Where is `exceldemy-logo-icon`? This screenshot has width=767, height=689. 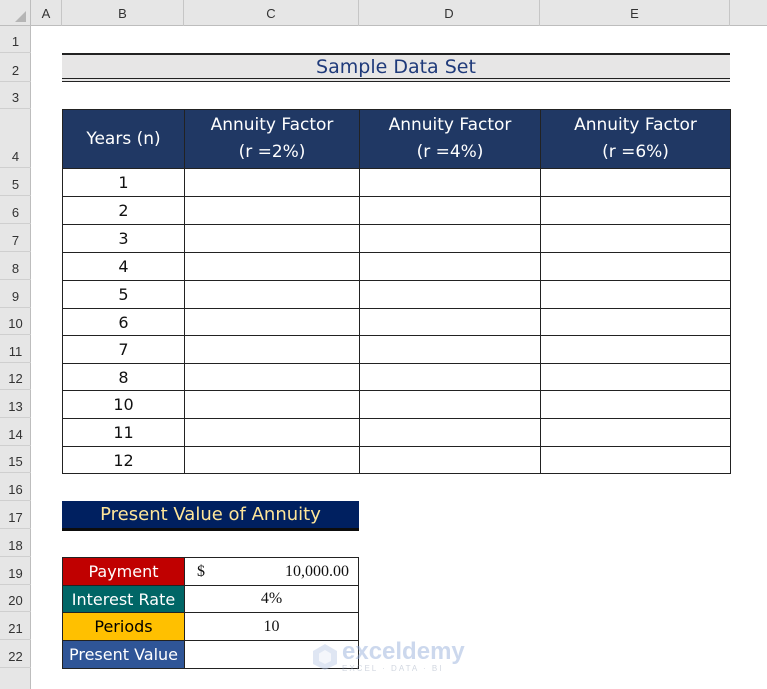
exceldemy-logo-icon is located at coordinates (325, 656).